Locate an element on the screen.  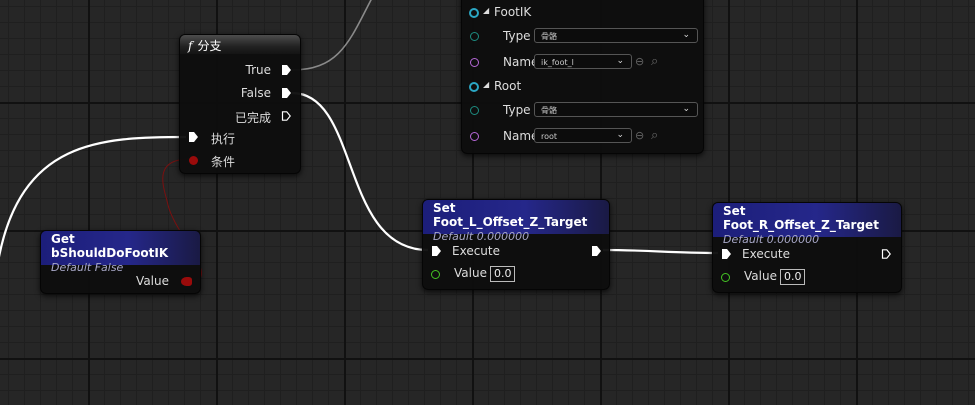
root-expand-icon: ◢ is located at coordinates (486, 84).